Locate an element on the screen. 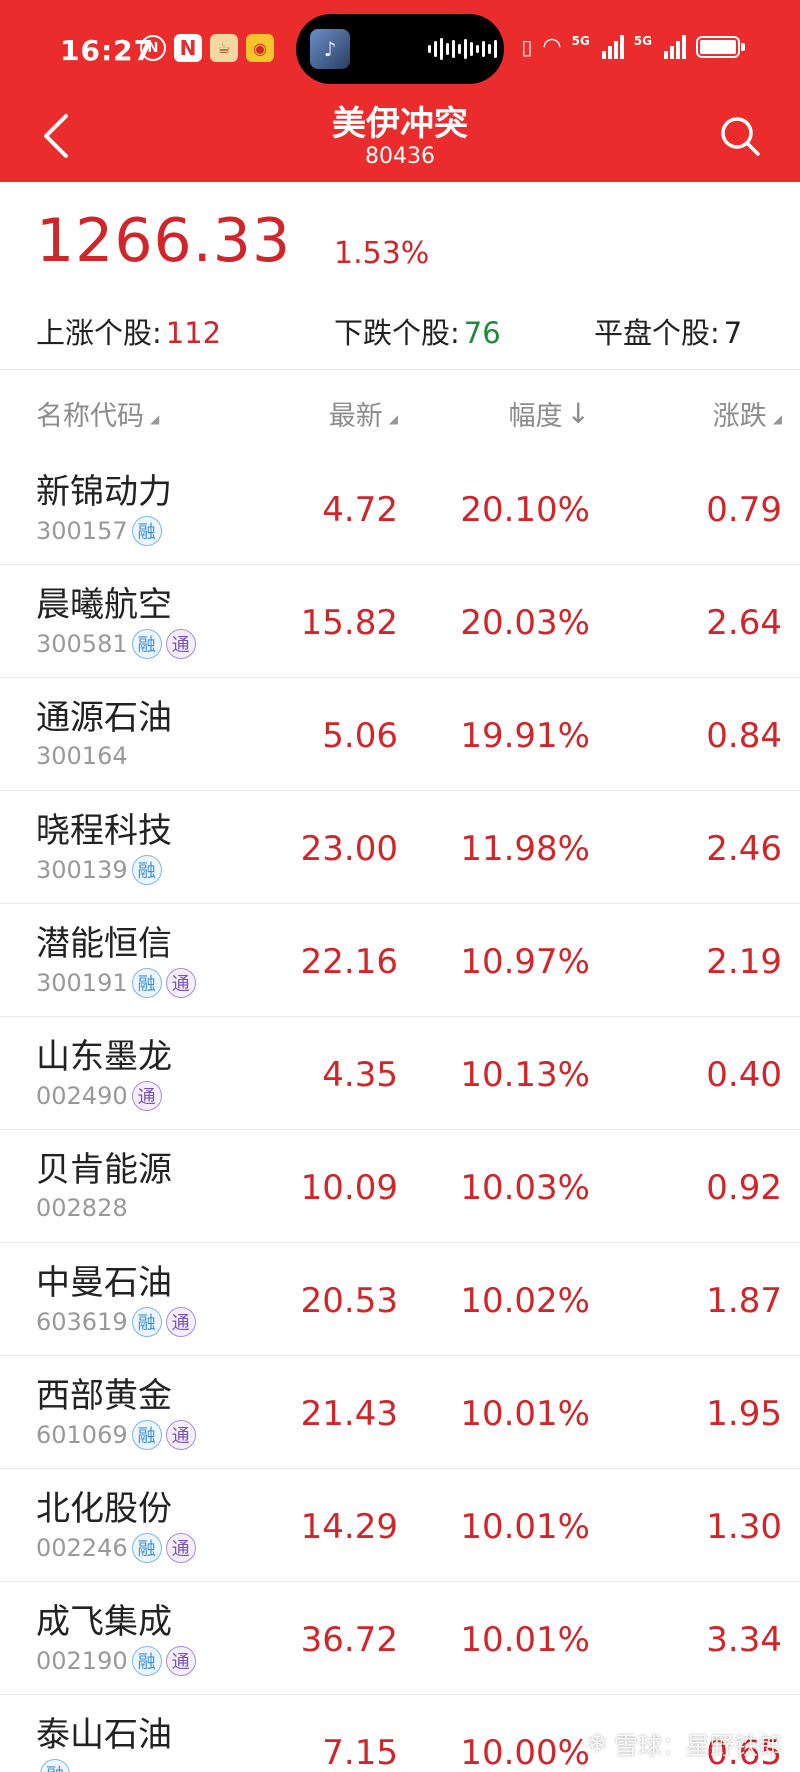  change-percent: 11.98% is located at coordinates (525, 849).